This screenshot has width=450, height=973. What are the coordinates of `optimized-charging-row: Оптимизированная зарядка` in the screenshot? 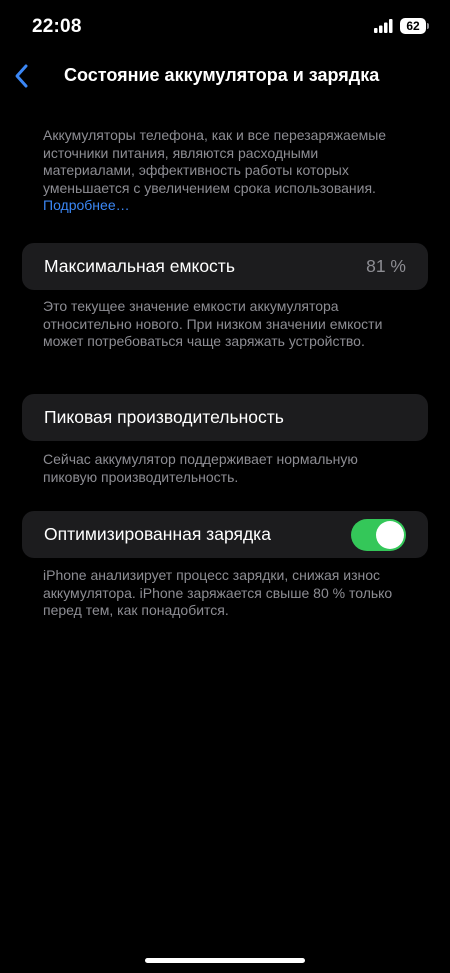 It's located at (225, 534).